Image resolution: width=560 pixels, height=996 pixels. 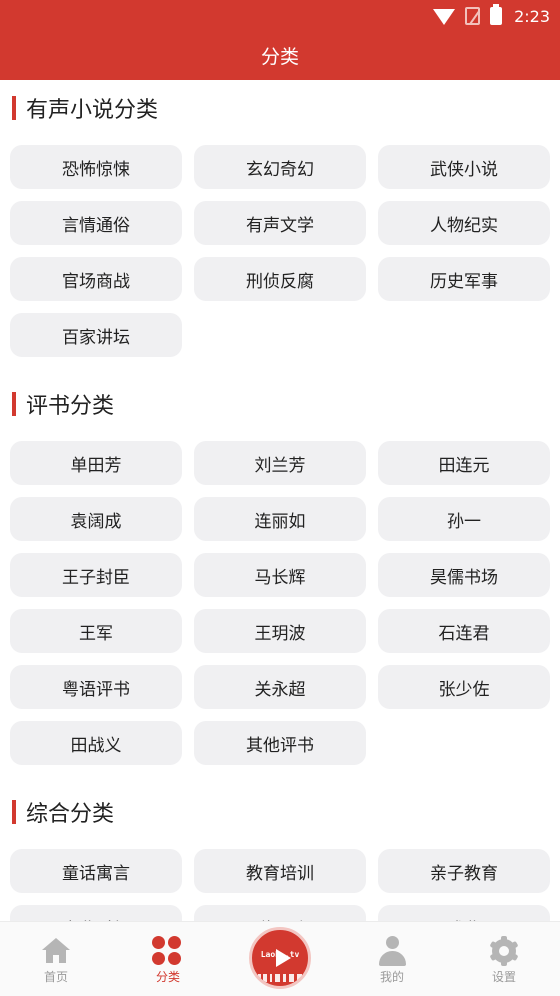 I want to click on section-header: 评书分类, so click(x=280, y=404).